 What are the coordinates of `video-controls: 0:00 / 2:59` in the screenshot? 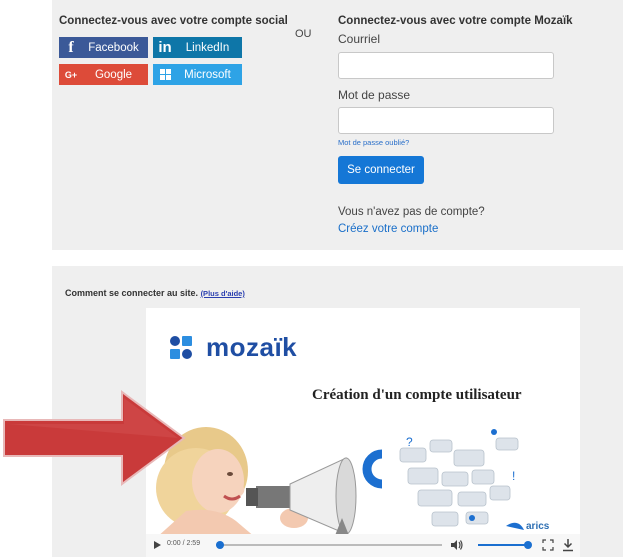 It's located at (363, 545).